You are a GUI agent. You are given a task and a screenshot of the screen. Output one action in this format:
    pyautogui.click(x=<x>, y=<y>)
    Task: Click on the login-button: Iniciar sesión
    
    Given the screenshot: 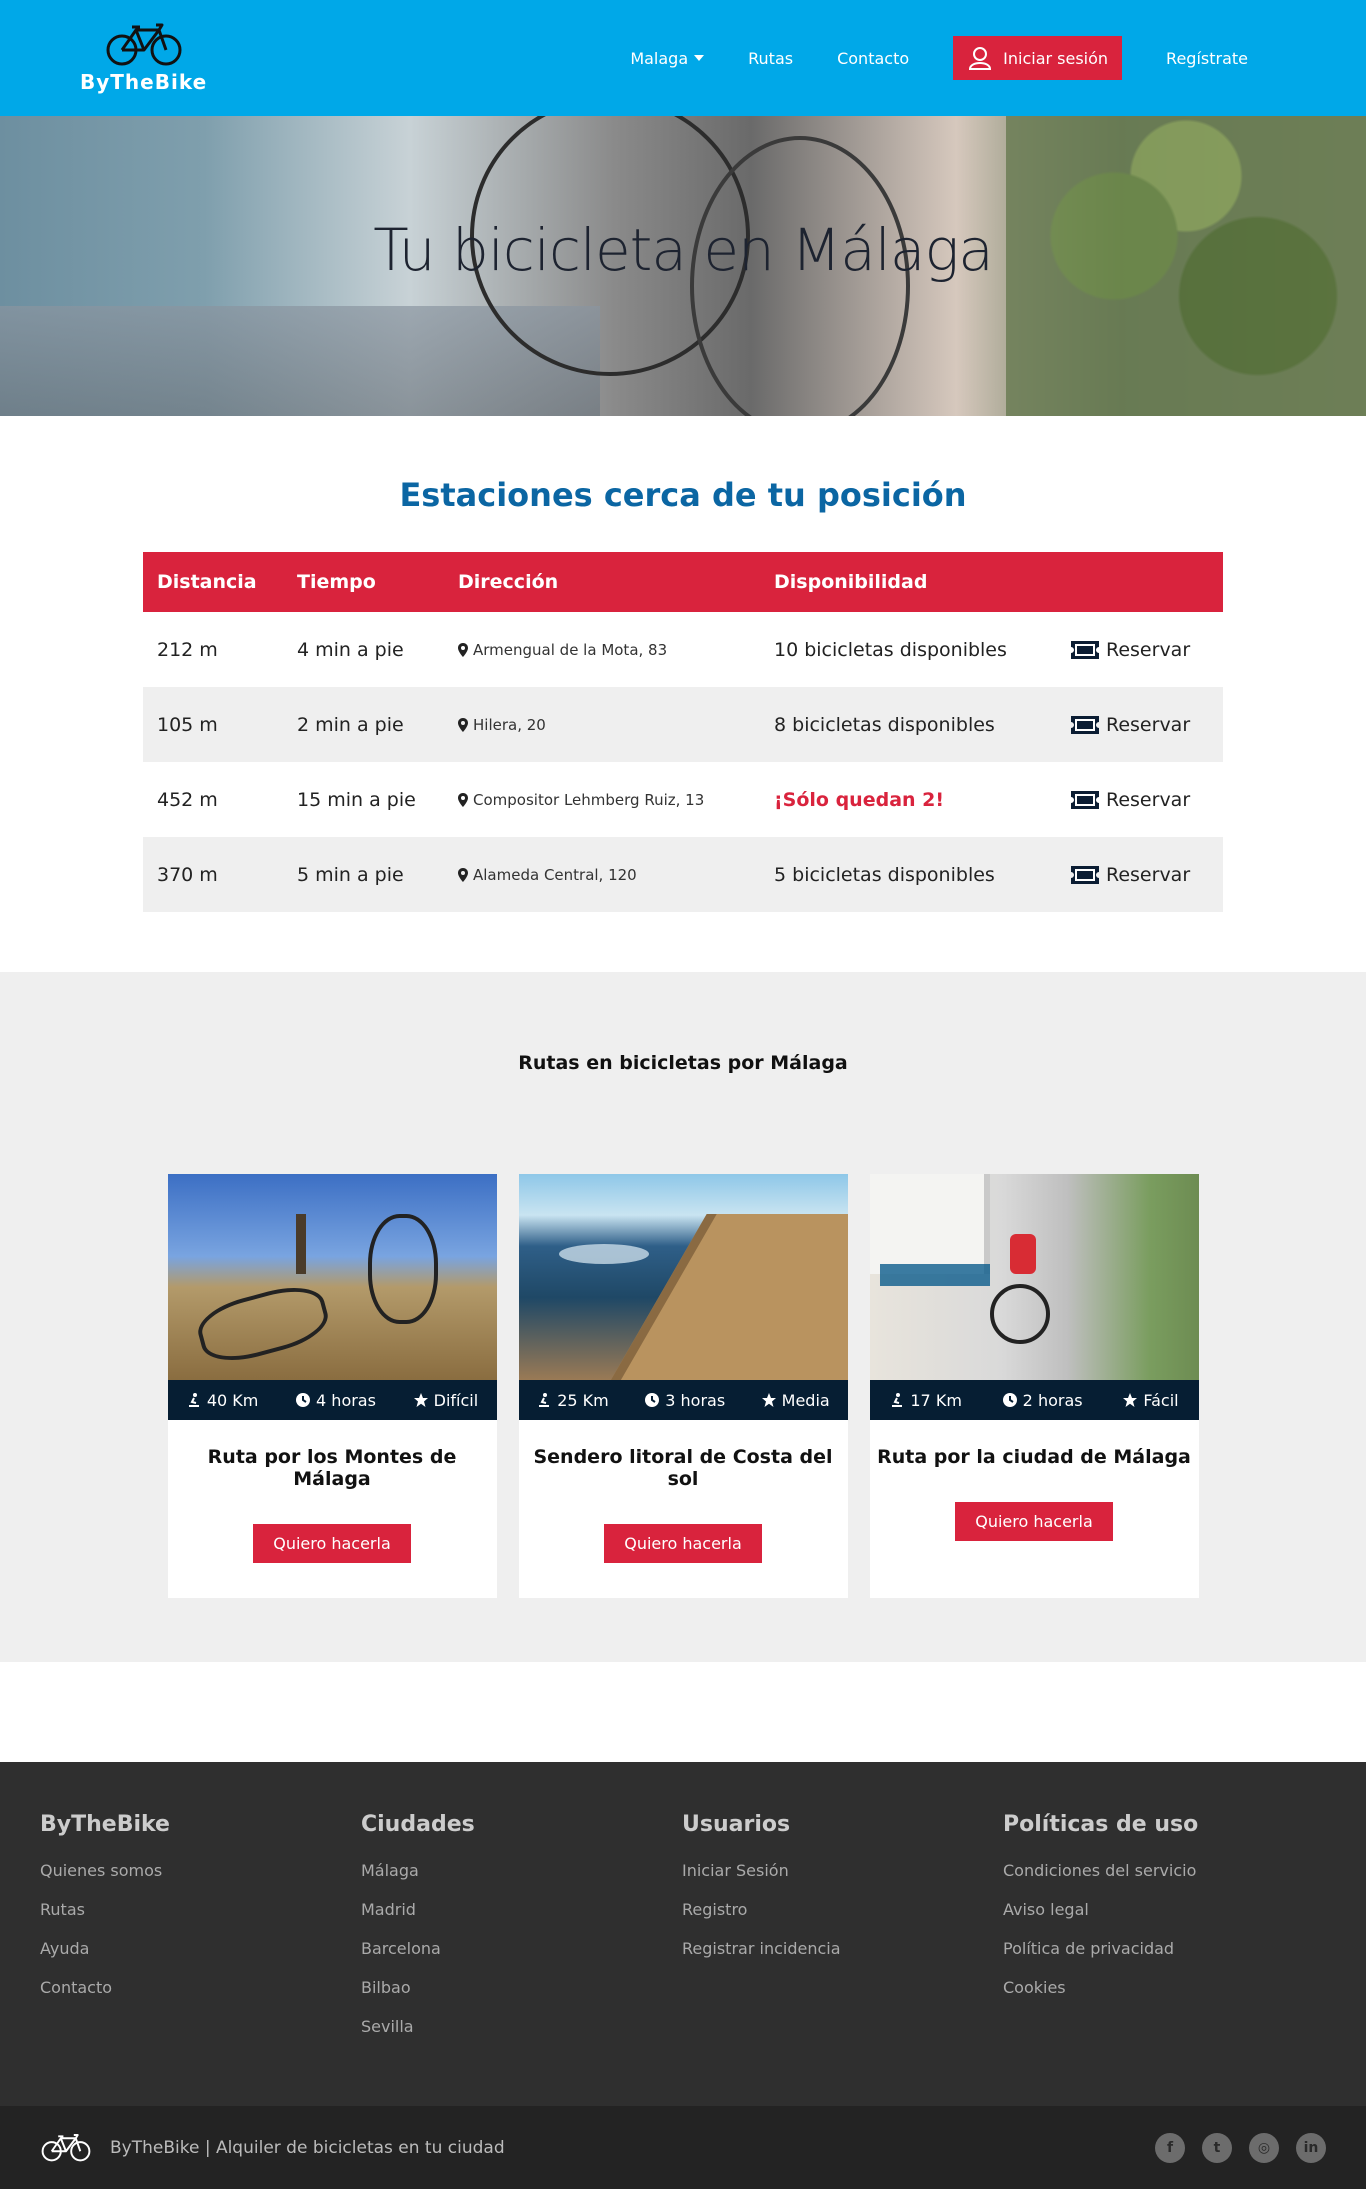 What is the action you would take?
    pyautogui.click(x=1038, y=58)
    